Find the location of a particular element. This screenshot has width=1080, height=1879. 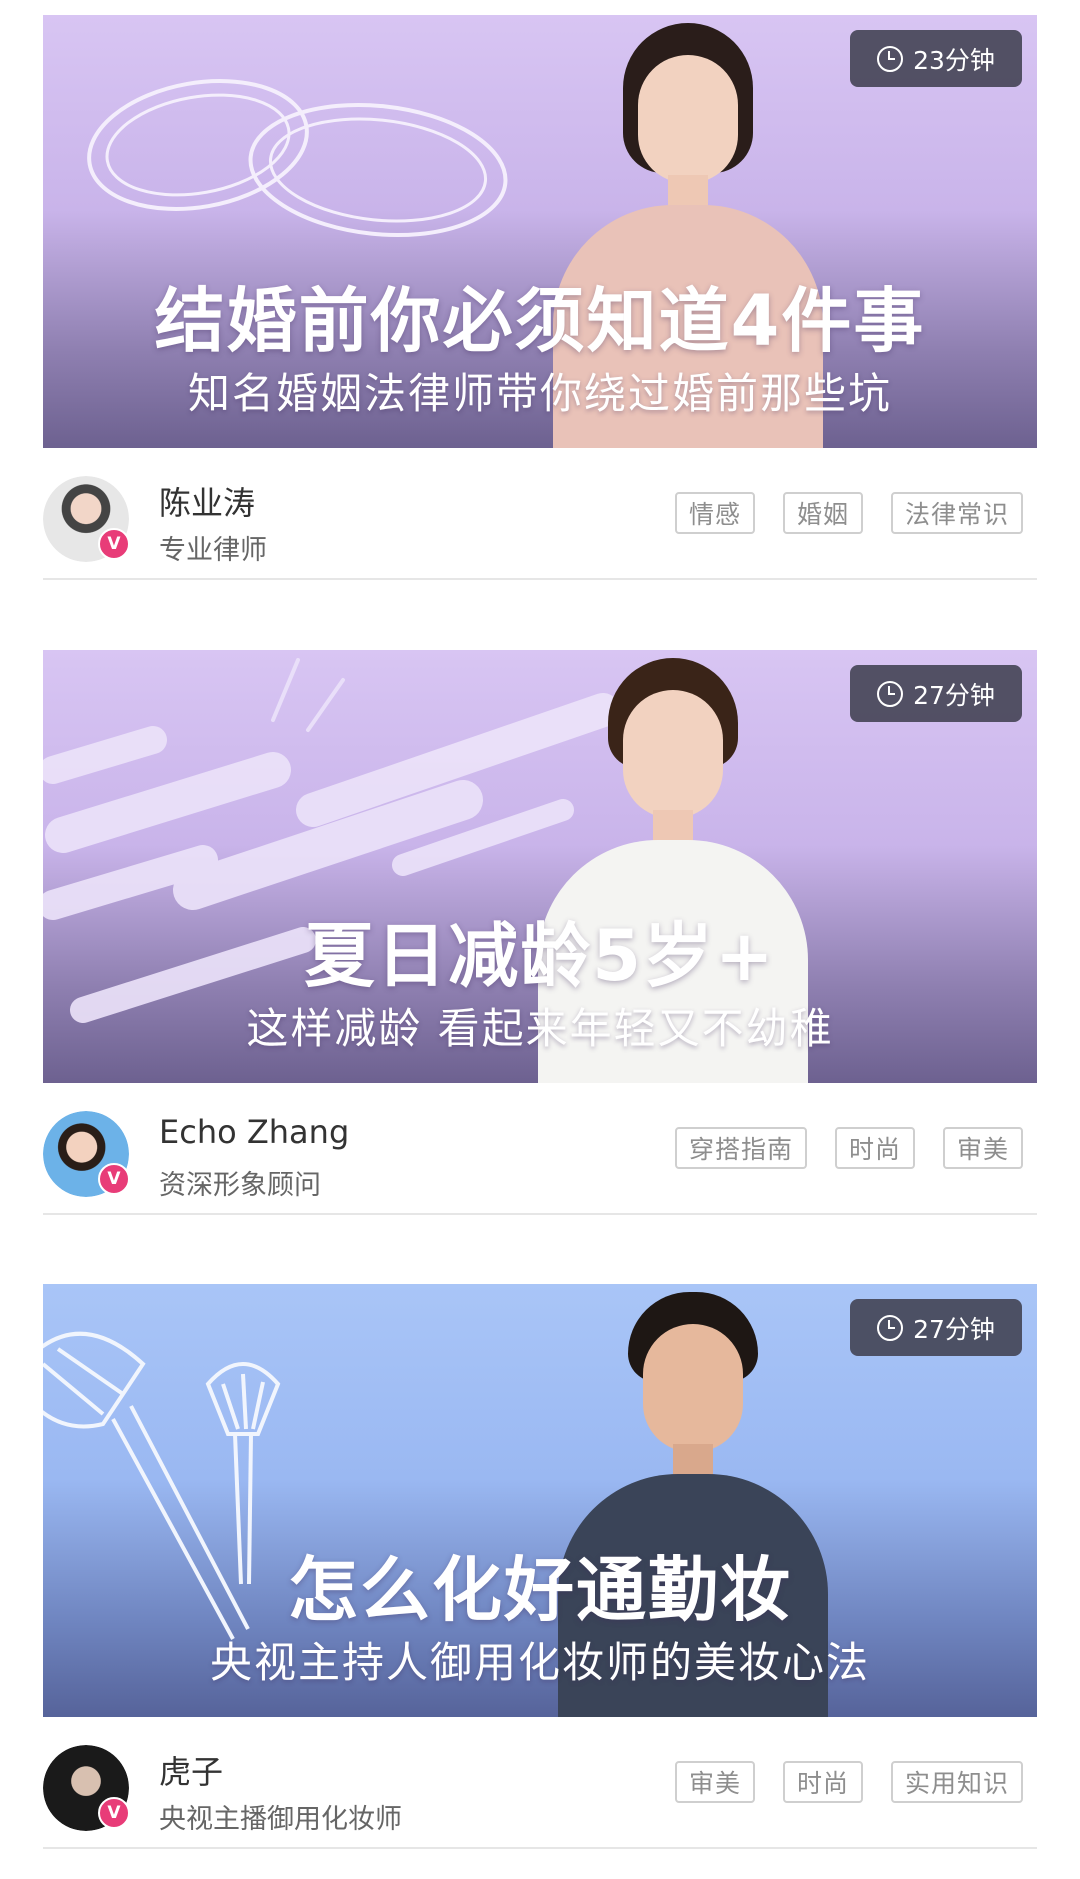

author-row: V 虎子 央视主播御用化妆师 审美 时尚 实用知识 is located at coordinates (540, 1783).